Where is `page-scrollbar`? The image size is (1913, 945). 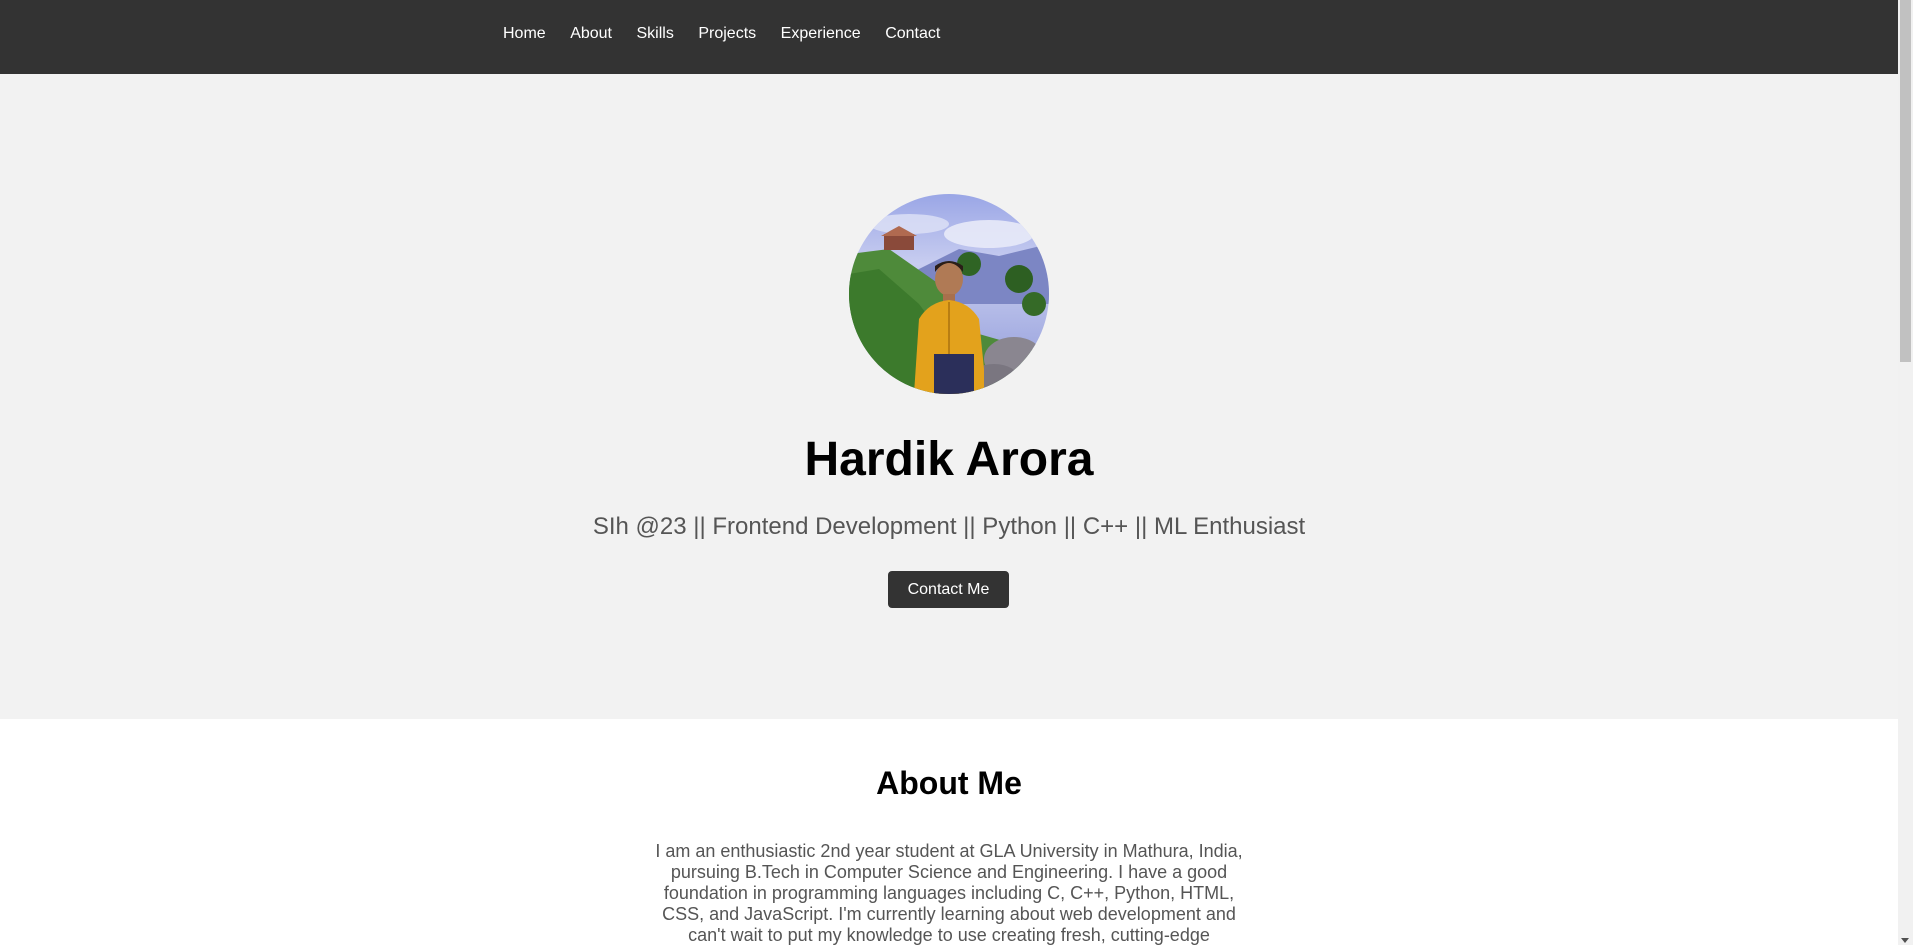
page-scrollbar is located at coordinates (1905, 472).